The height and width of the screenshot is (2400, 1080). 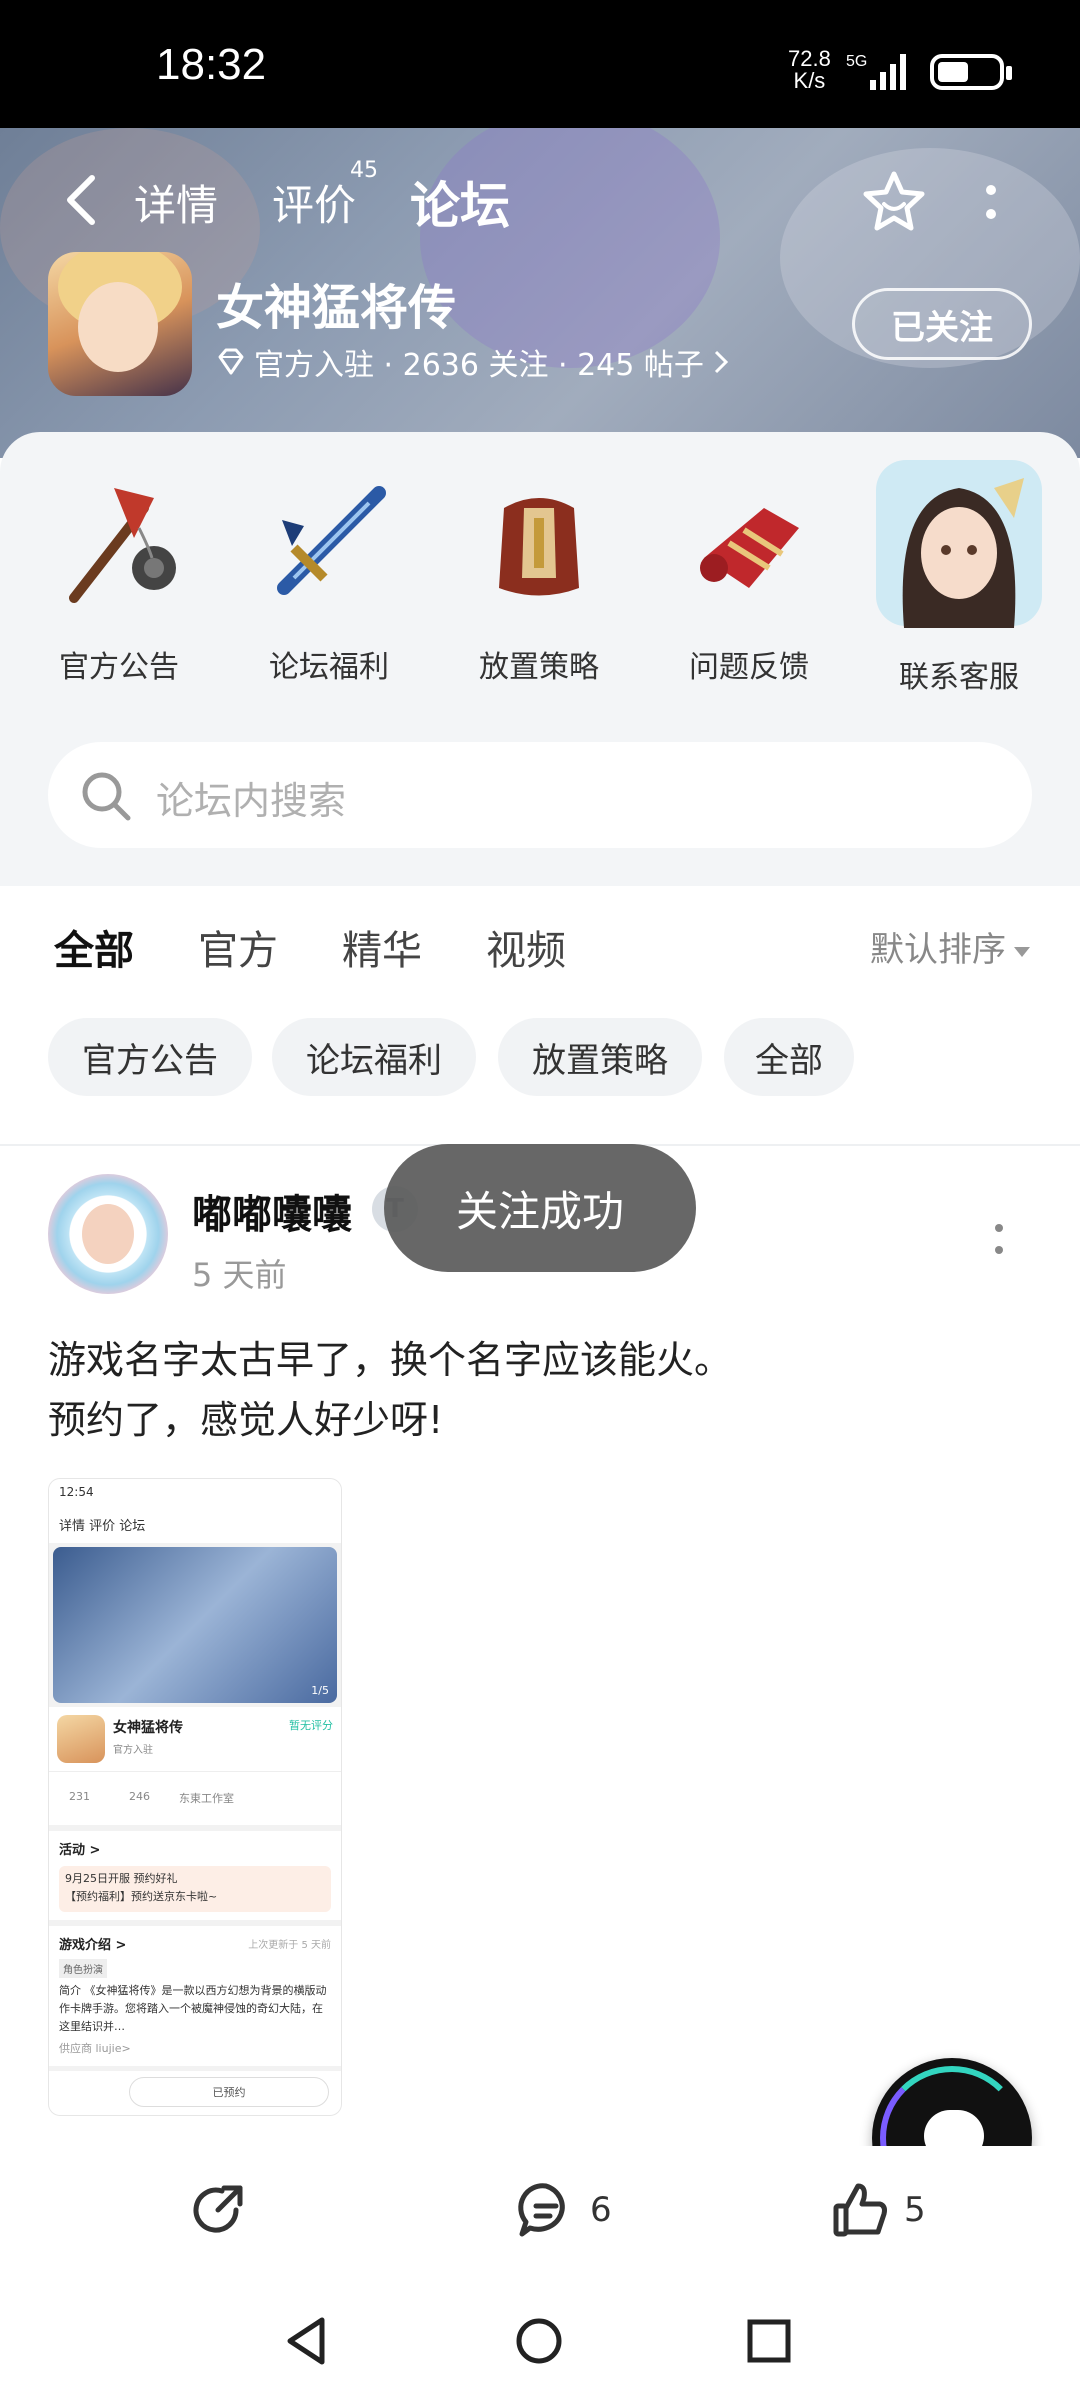 What do you see at coordinates (460, 206) in the screenshot?
I see `tab-forum-label: 论坛` at bounding box center [460, 206].